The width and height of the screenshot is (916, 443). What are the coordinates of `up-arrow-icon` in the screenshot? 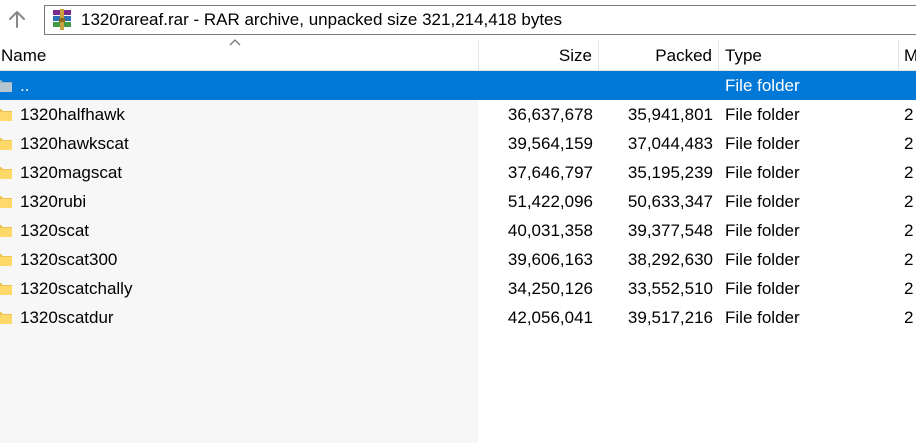 It's located at (17, 19).